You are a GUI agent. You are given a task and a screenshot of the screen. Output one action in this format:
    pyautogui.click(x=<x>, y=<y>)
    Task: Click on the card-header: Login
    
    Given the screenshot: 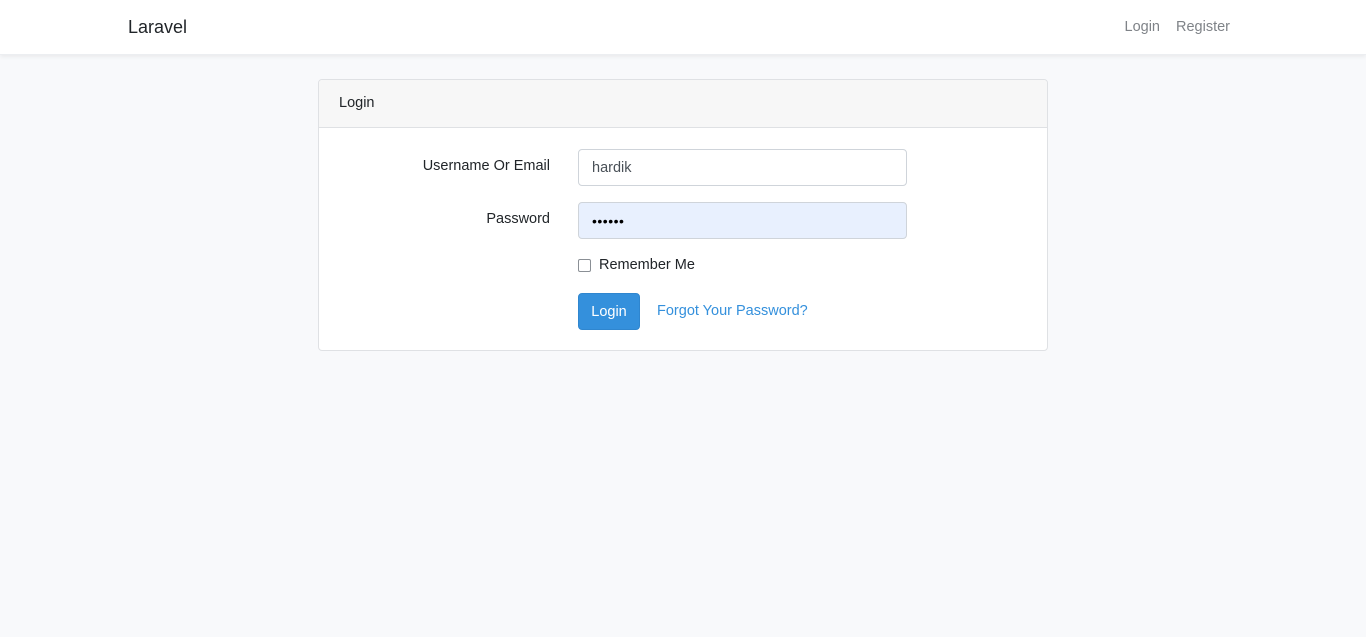 What is the action you would take?
    pyautogui.click(x=683, y=104)
    